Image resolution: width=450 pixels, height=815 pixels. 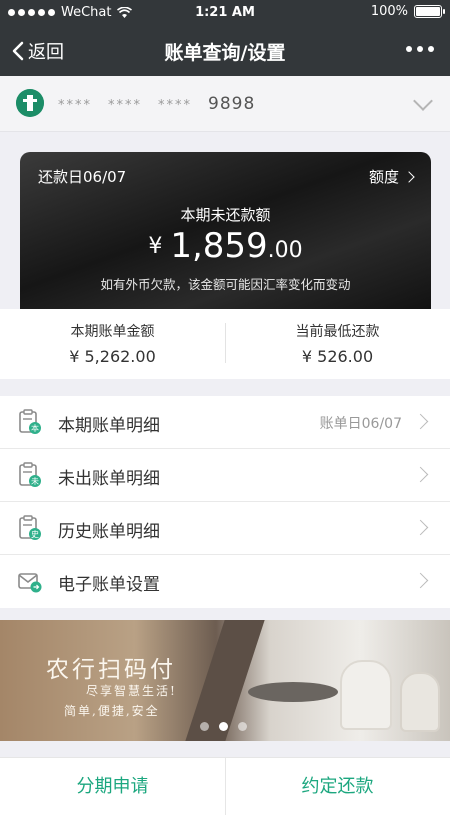 I want to click on statement-date: 账单日06/07, so click(x=360, y=424).